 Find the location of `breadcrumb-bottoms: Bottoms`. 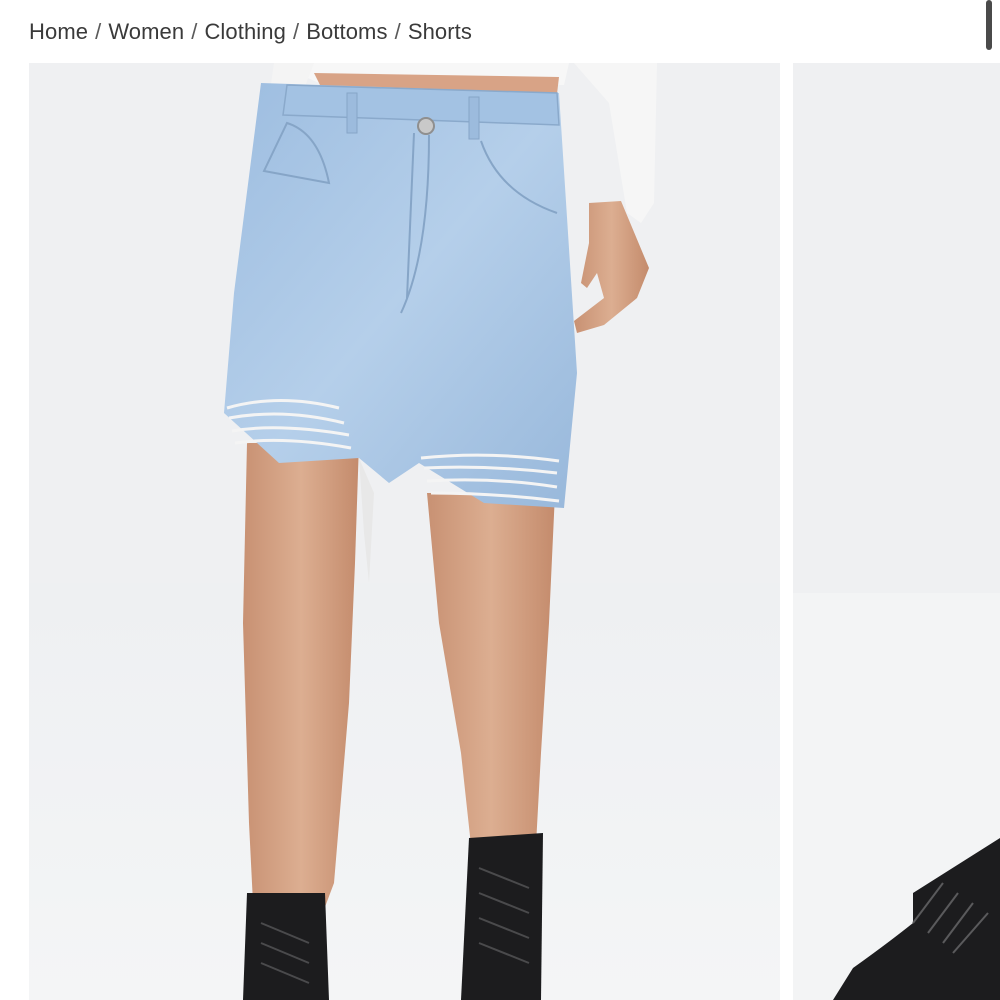

breadcrumb-bottoms: Bottoms is located at coordinates (346, 32).